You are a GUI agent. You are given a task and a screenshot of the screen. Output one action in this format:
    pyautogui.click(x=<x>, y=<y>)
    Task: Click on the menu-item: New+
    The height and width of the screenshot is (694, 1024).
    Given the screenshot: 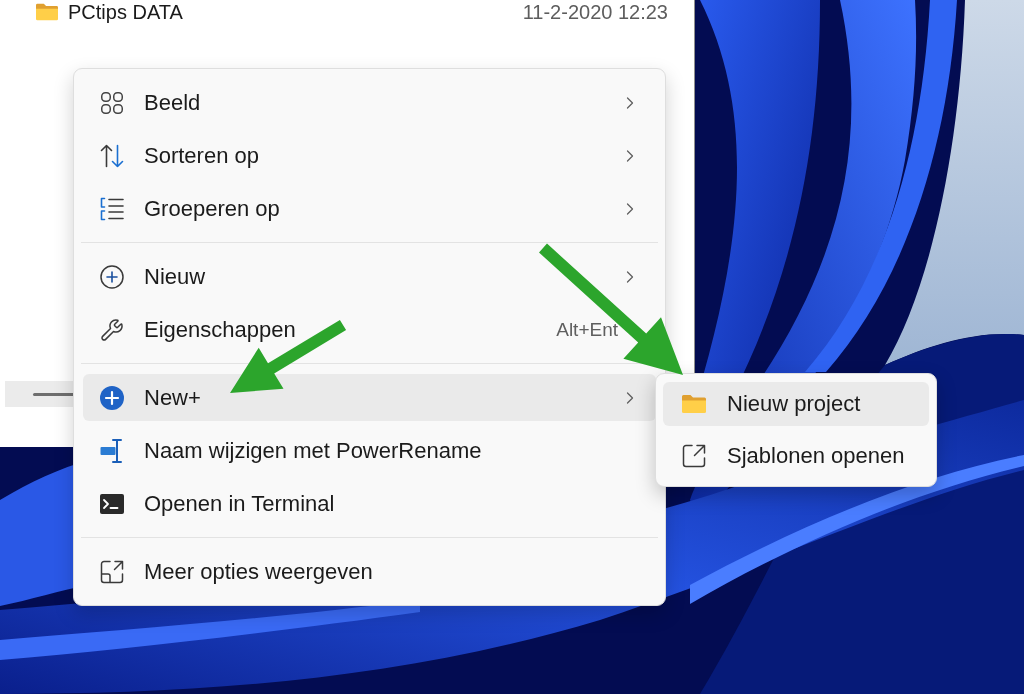 What is the action you would take?
    pyautogui.click(x=369, y=397)
    